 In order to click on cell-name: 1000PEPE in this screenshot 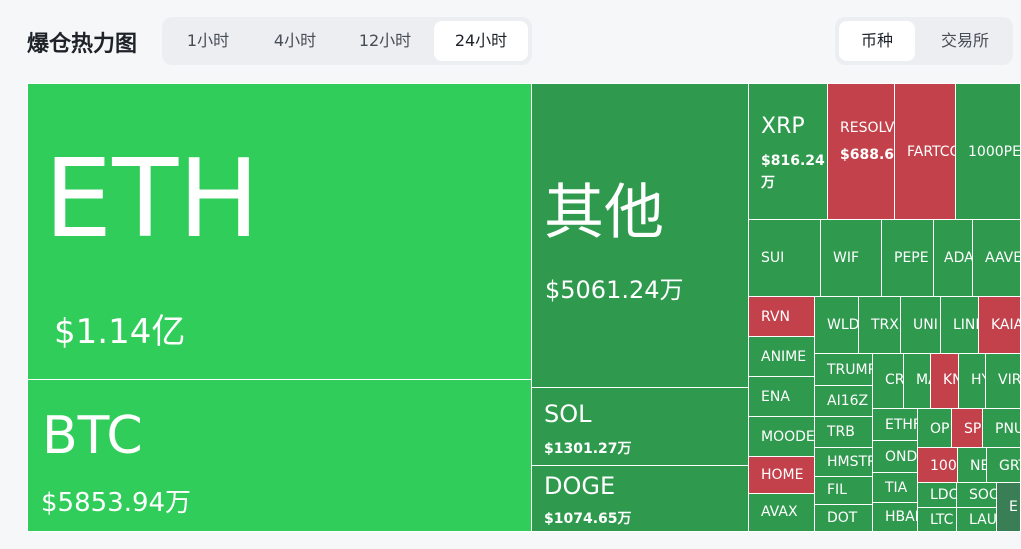, I will do `click(994, 152)`.